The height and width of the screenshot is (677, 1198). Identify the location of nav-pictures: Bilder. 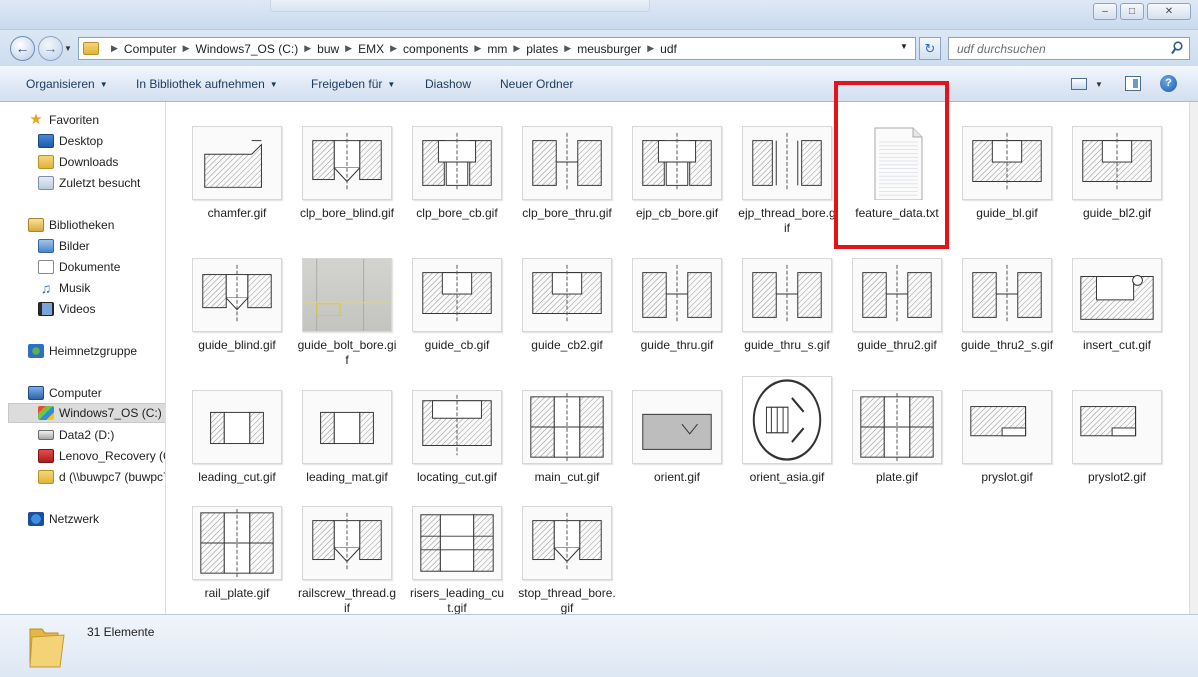
(64, 246).